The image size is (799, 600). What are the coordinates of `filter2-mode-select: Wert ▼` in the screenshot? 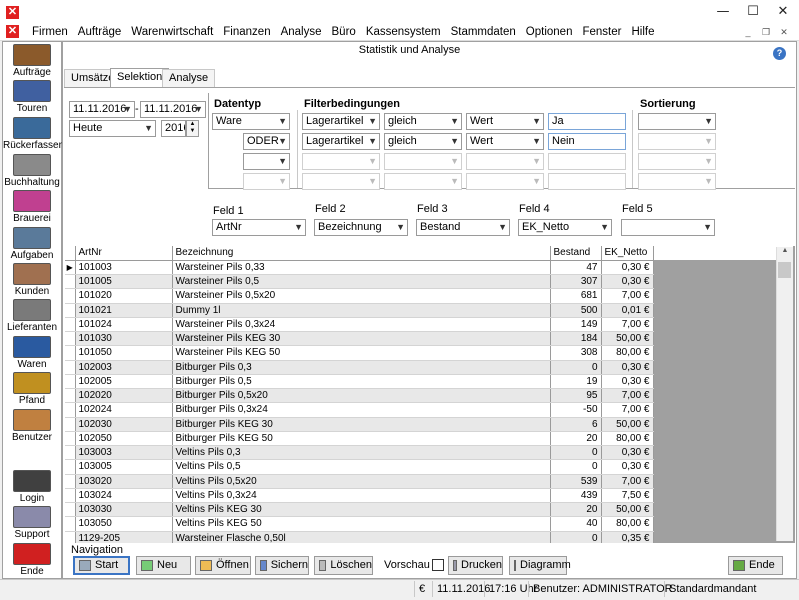 It's located at (505, 141).